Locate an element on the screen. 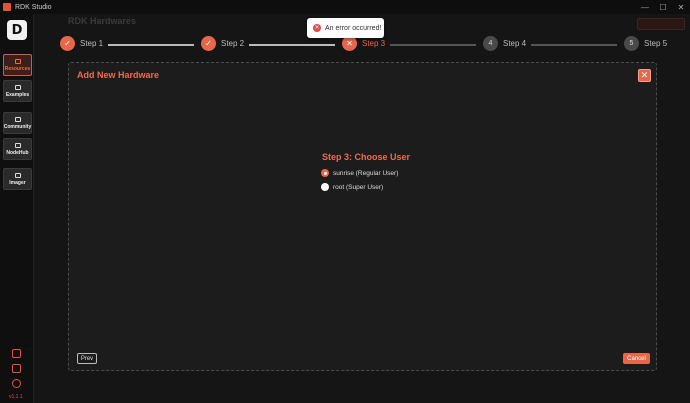 The image size is (690, 403). close-icon: ✕ is located at coordinates (644, 75).